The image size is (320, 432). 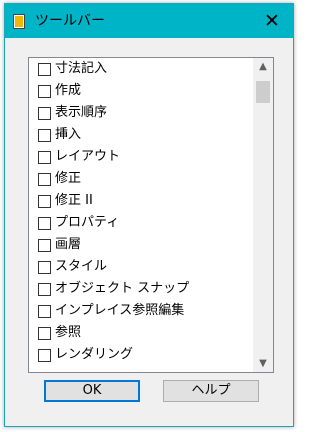 I want to click on vertical-scrollbar: ▲ ▼, so click(x=263, y=215).